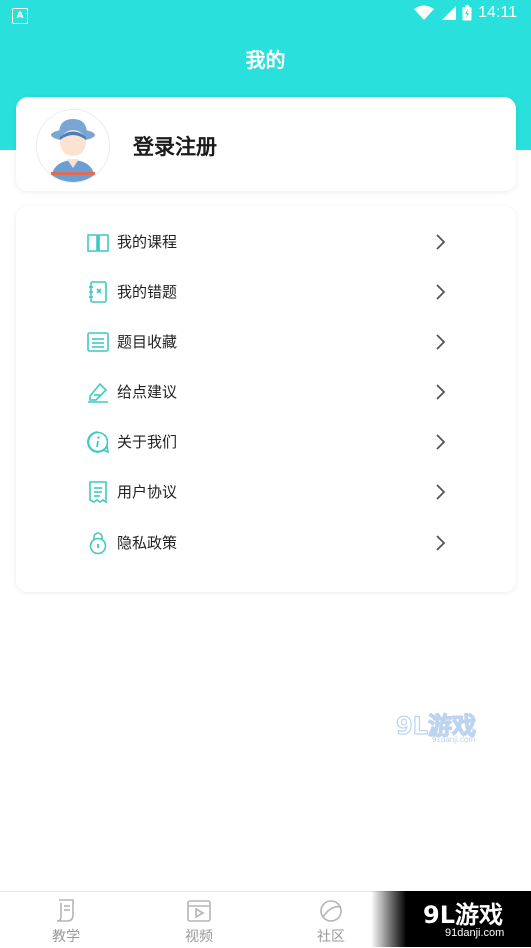  Describe the element at coordinates (266, 292) in the screenshot. I see `menu-item-my-mistakes: 我的错题` at that location.